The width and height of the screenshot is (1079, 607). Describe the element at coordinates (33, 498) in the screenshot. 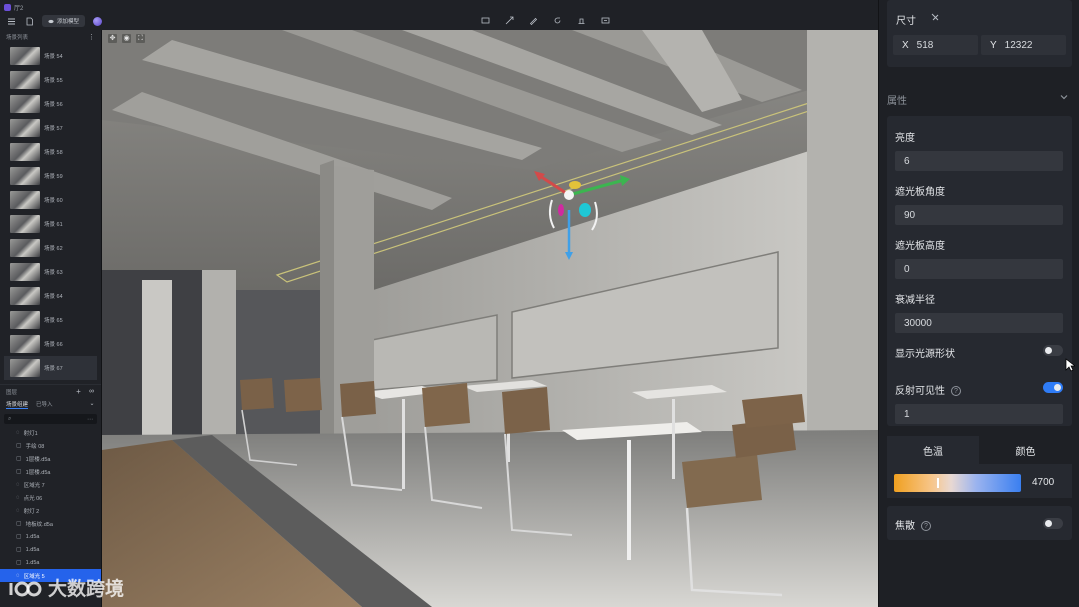

I see `tree-item-label: 点光 06` at that location.